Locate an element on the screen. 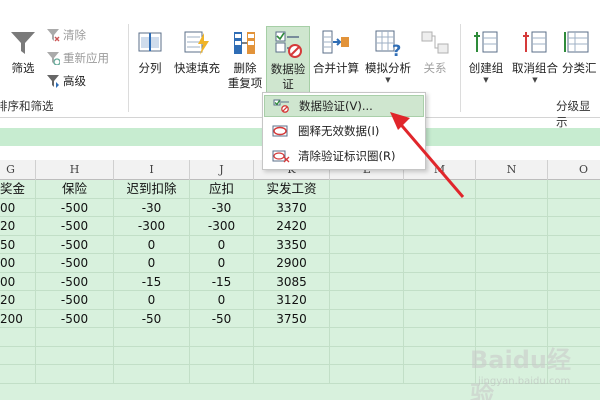 This screenshot has width=600, height=400. subtotal-button: 分类汇 is located at coordinates (581, 52).